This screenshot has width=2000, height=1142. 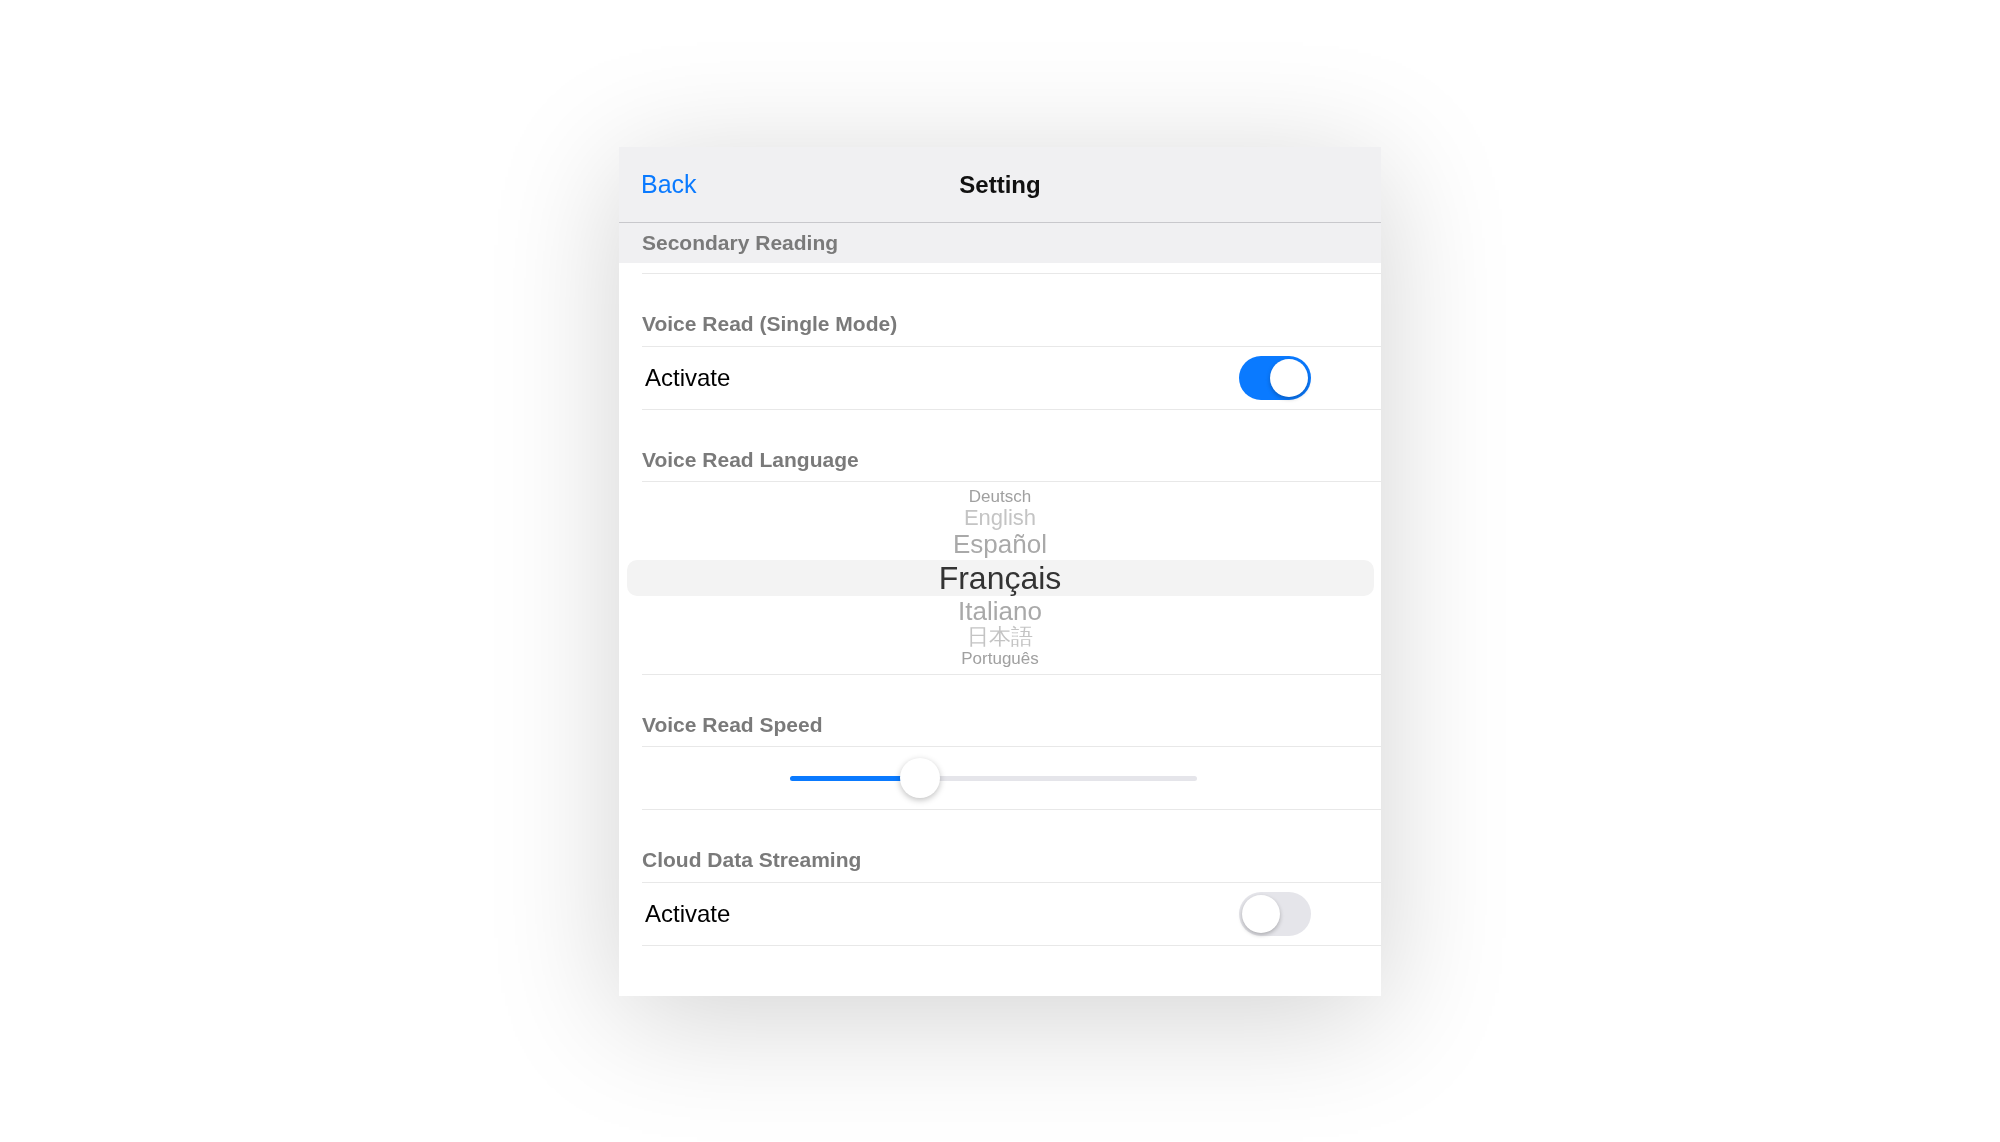 What do you see at coordinates (1011, 863) in the screenshot?
I see `group-header: Cloud Data Streaming` at bounding box center [1011, 863].